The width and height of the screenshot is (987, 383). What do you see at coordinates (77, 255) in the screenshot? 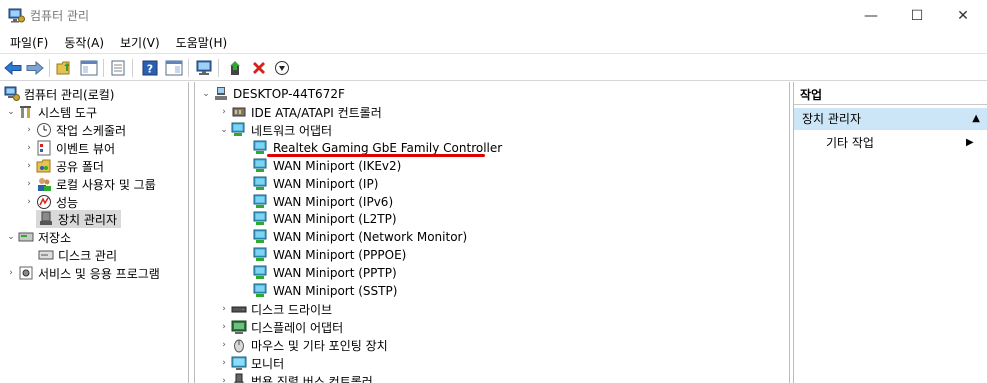
I see `tree-item-disk-management: 디스크 관리` at bounding box center [77, 255].